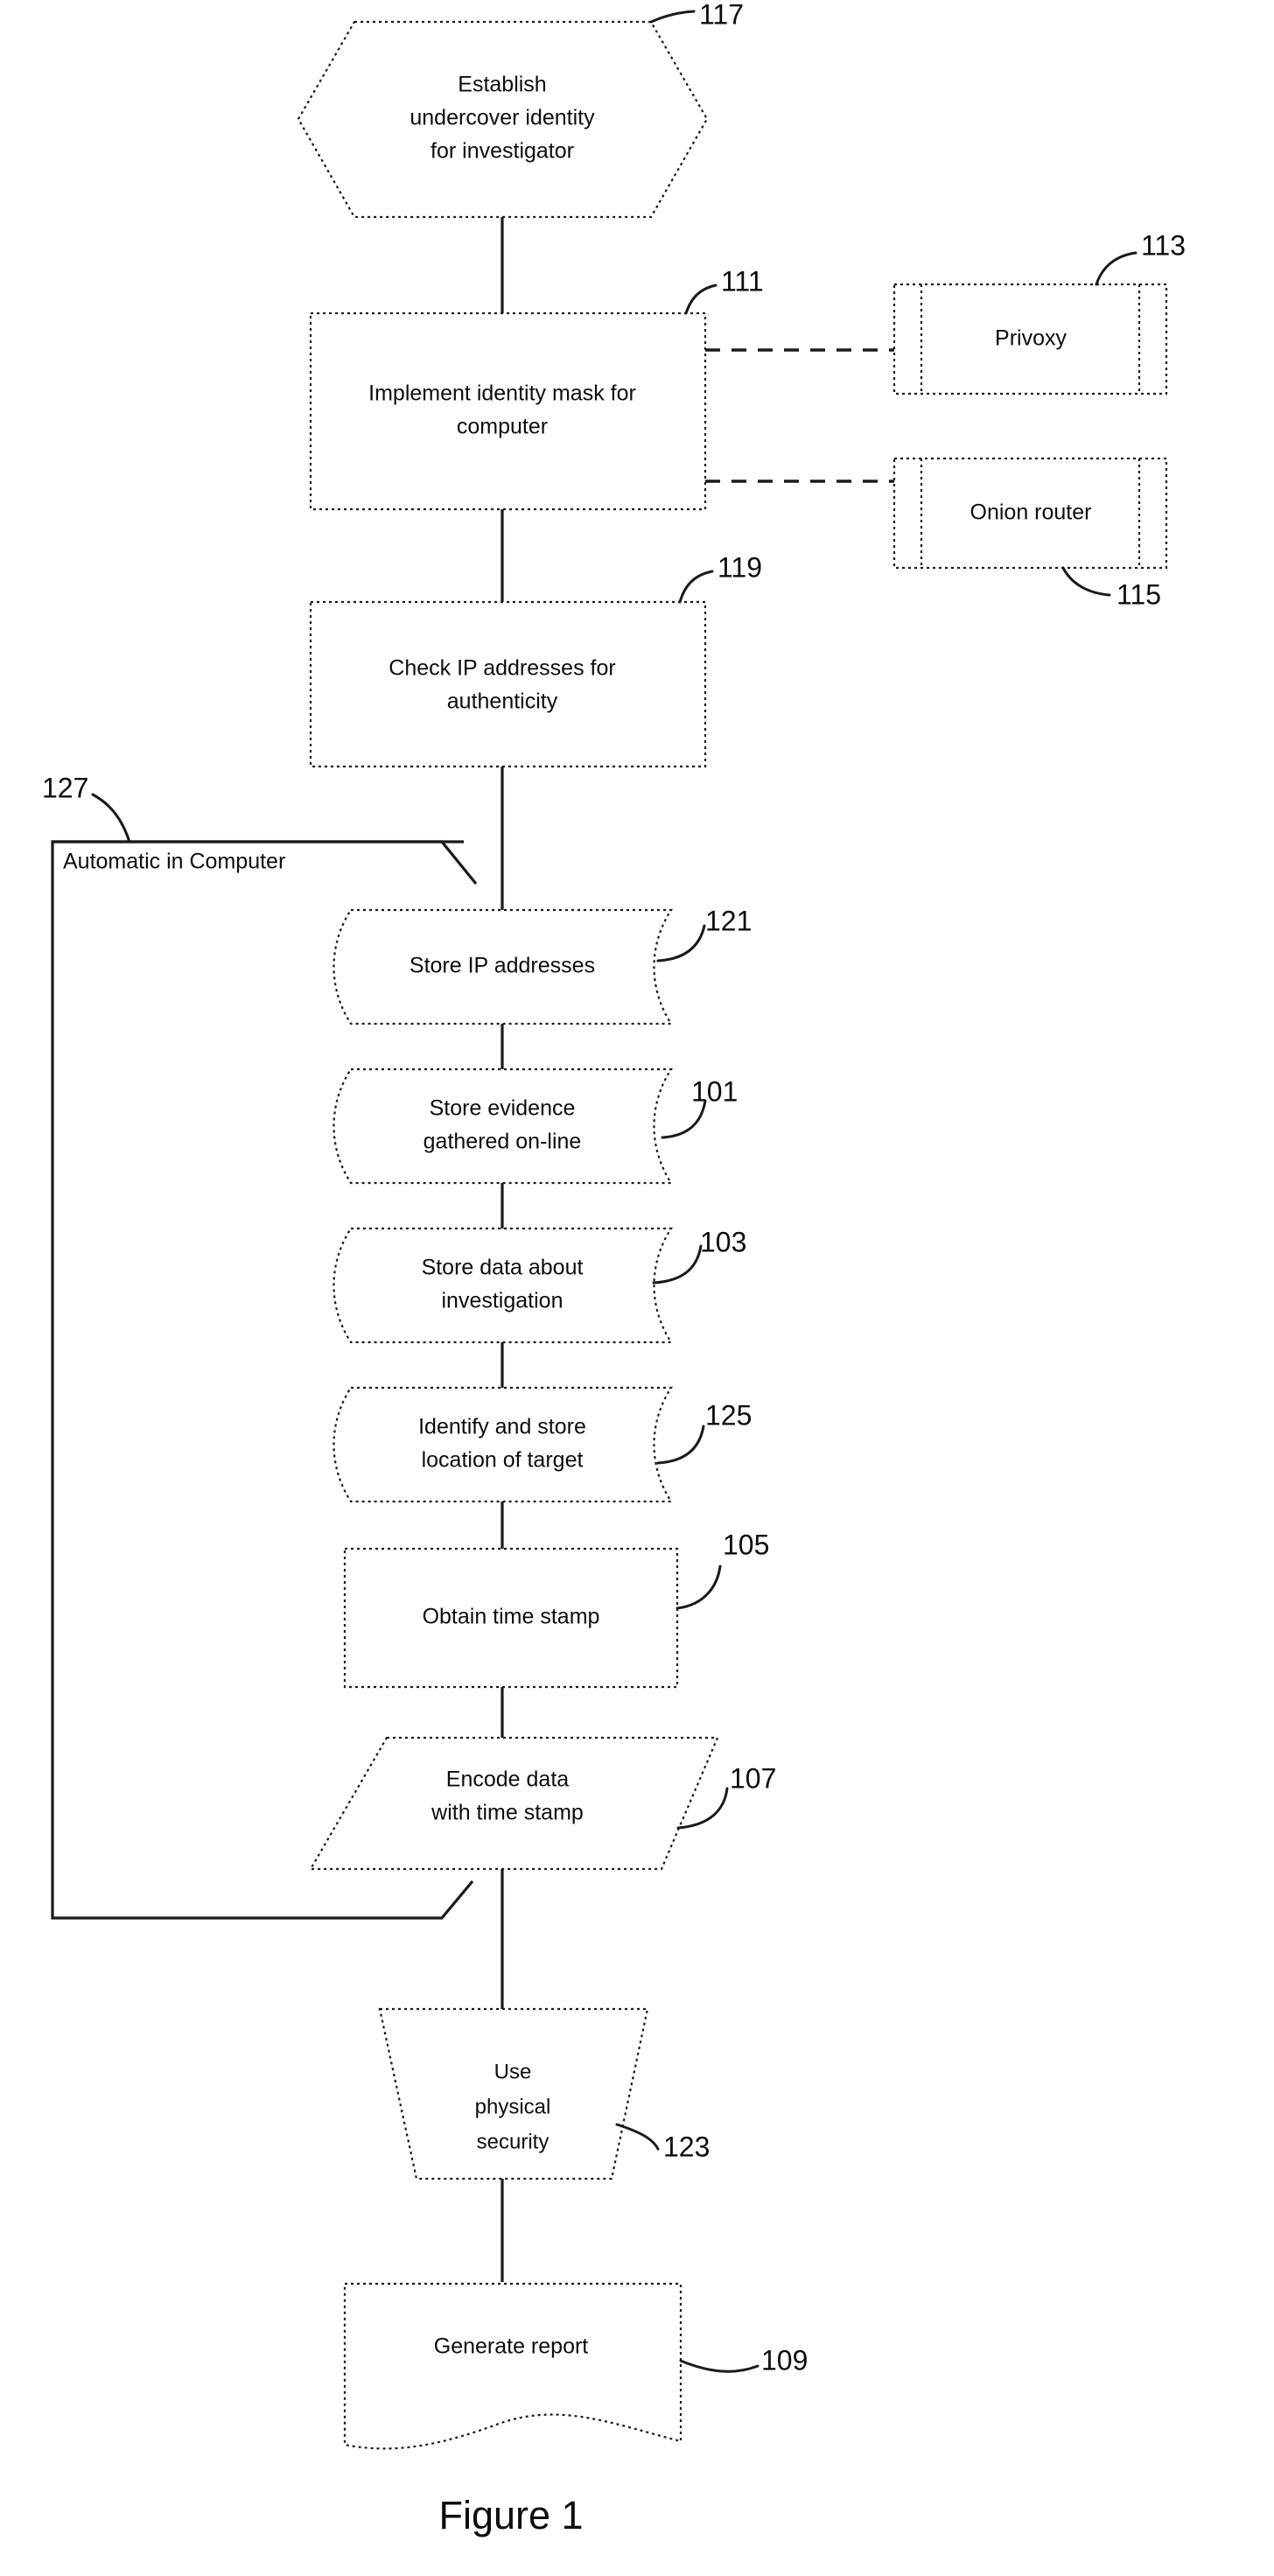 This screenshot has height=2576, width=1274. Describe the element at coordinates (501, 668) in the screenshot. I see `check-ip-line-1: Check IP addresses for` at that location.